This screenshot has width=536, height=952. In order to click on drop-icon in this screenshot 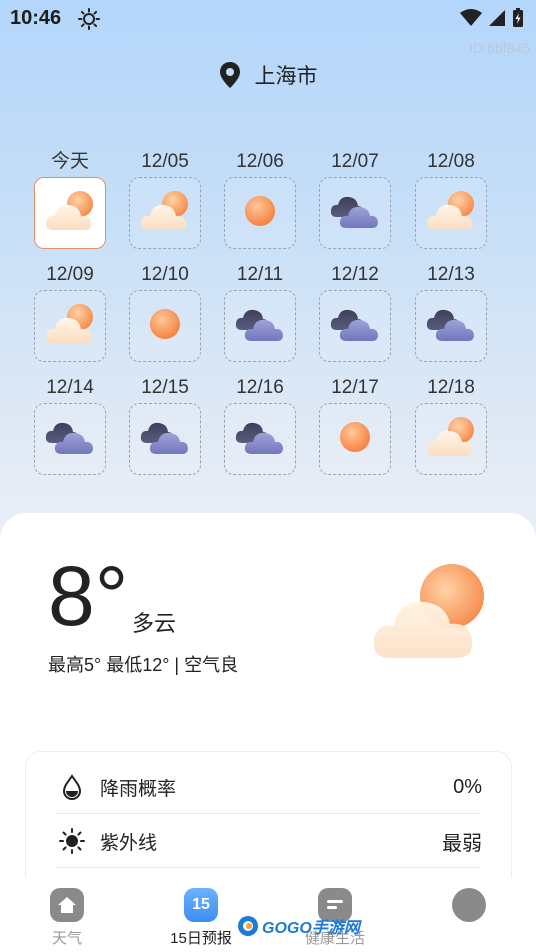, I will do `click(72, 787)`.